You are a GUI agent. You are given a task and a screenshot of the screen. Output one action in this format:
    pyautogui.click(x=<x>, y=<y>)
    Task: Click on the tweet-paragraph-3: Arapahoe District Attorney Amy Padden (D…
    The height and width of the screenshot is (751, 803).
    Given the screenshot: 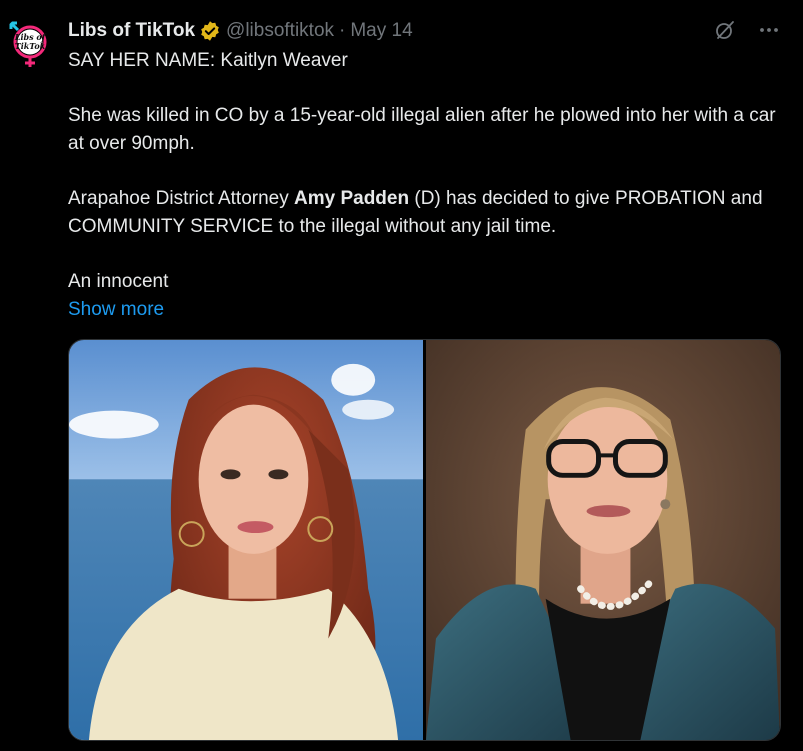 What is the action you would take?
    pyautogui.click(x=425, y=213)
    